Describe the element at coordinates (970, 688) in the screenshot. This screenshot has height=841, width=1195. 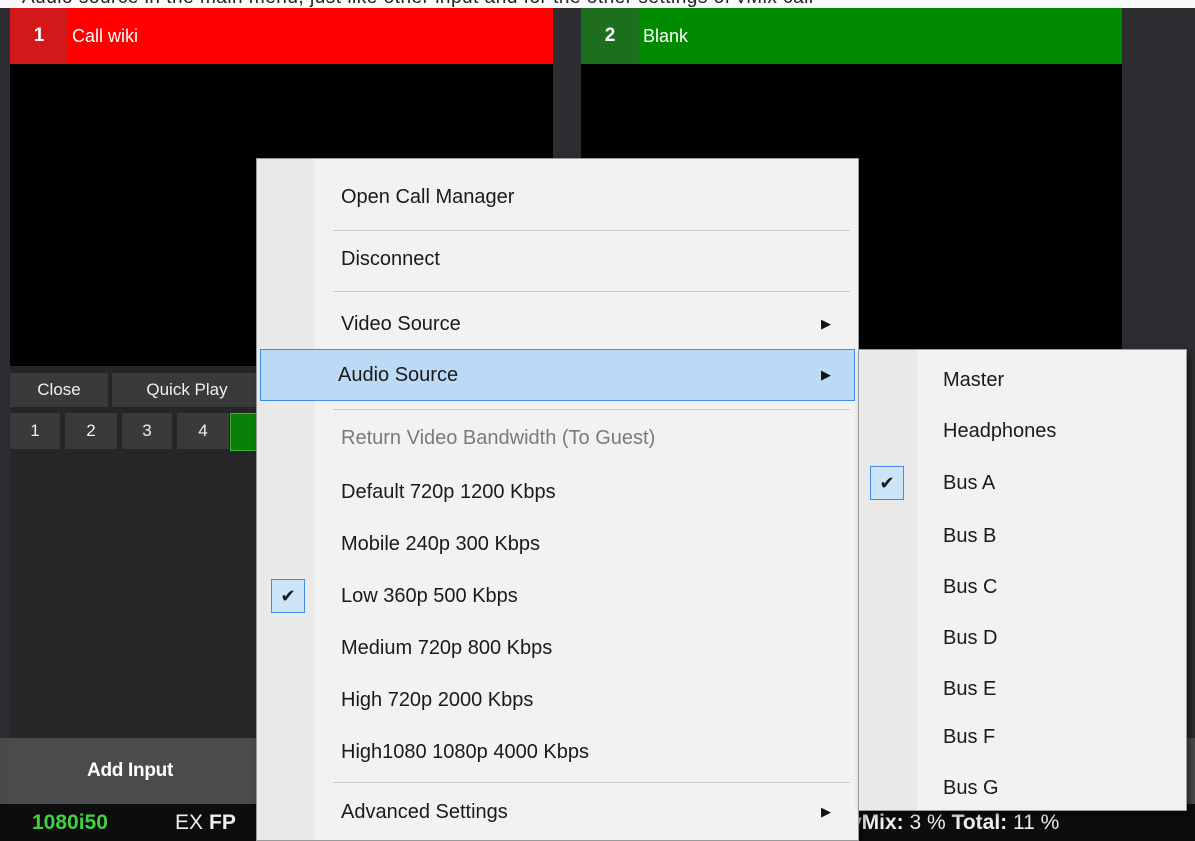
I see `menu-item-label: Bus E` at that location.